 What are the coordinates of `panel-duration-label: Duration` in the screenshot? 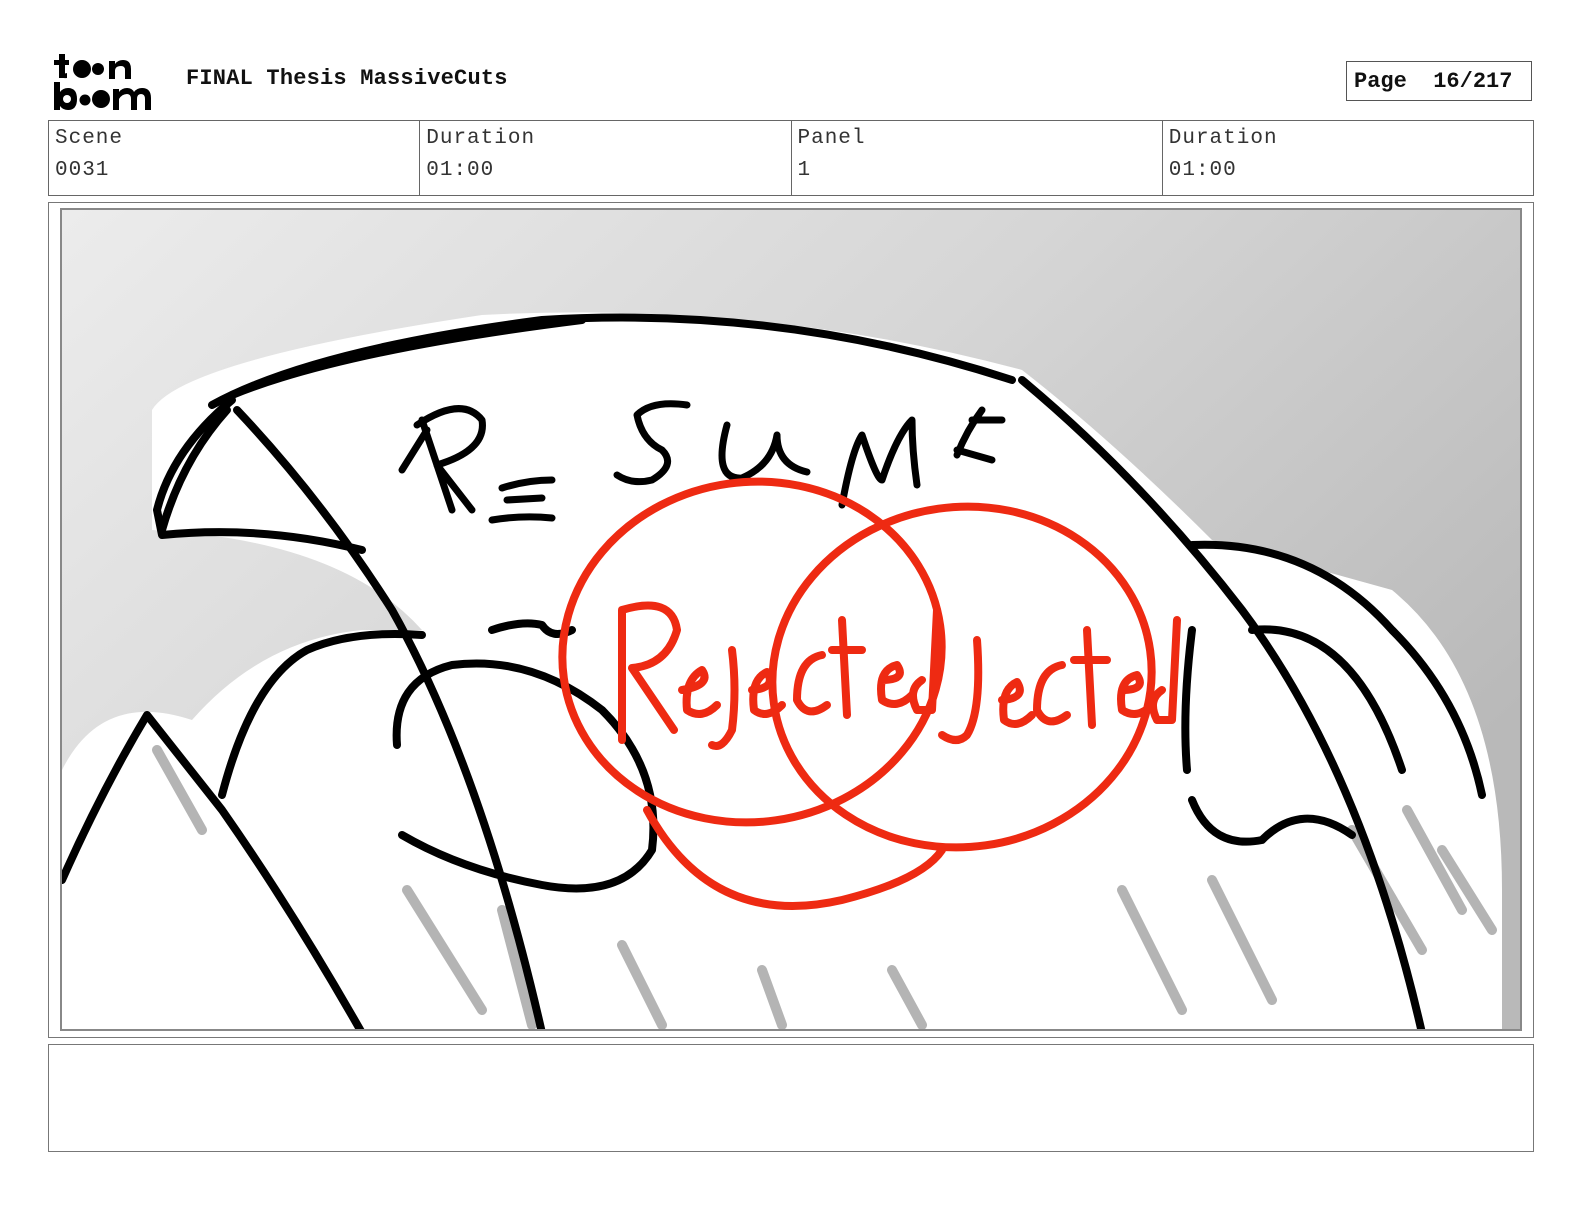 It's located at (1223, 138).